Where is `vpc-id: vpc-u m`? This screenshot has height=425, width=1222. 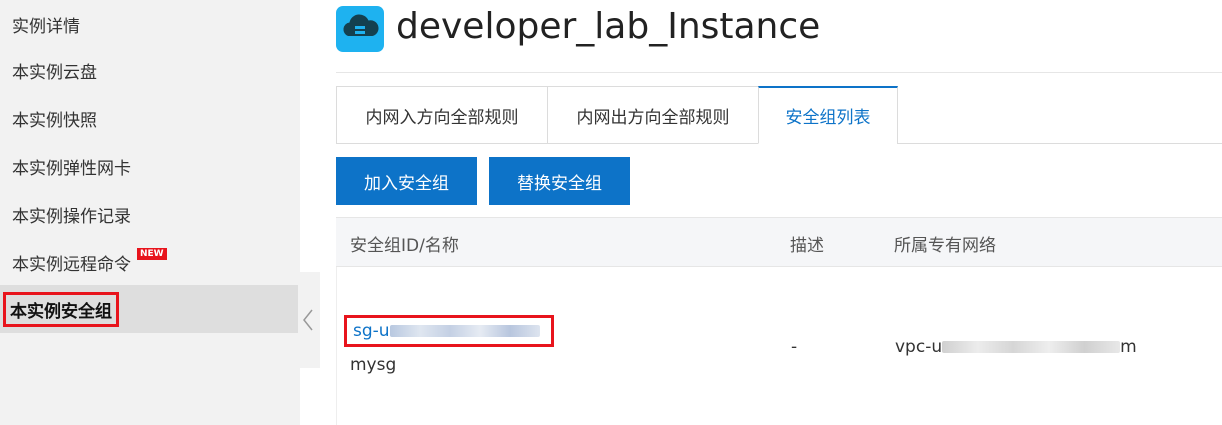
vpc-id: vpc-u m is located at coordinates (1016, 347).